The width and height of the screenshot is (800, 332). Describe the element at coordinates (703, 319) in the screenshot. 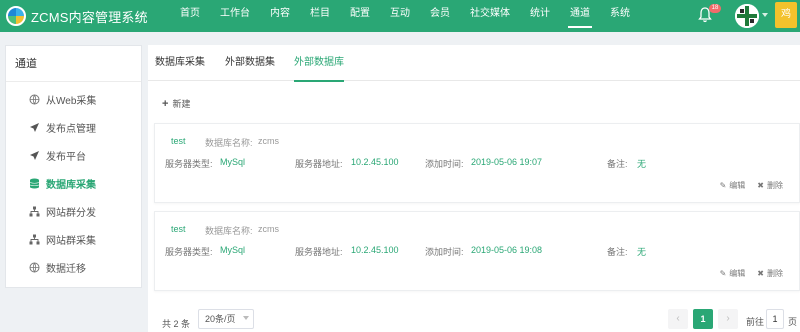

I see `current-page: 1` at that location.